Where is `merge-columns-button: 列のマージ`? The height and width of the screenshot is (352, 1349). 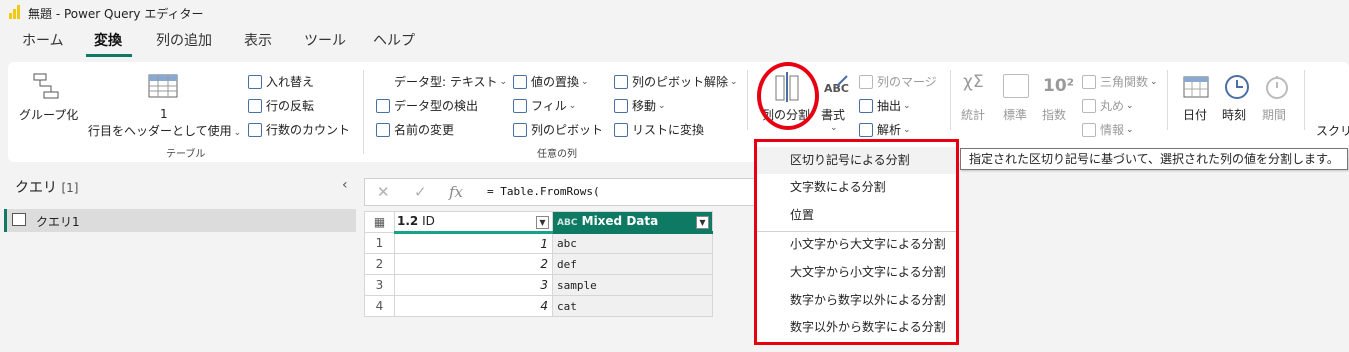 merge-columns-button: 列のマージ is located at coordinates (898, 81).